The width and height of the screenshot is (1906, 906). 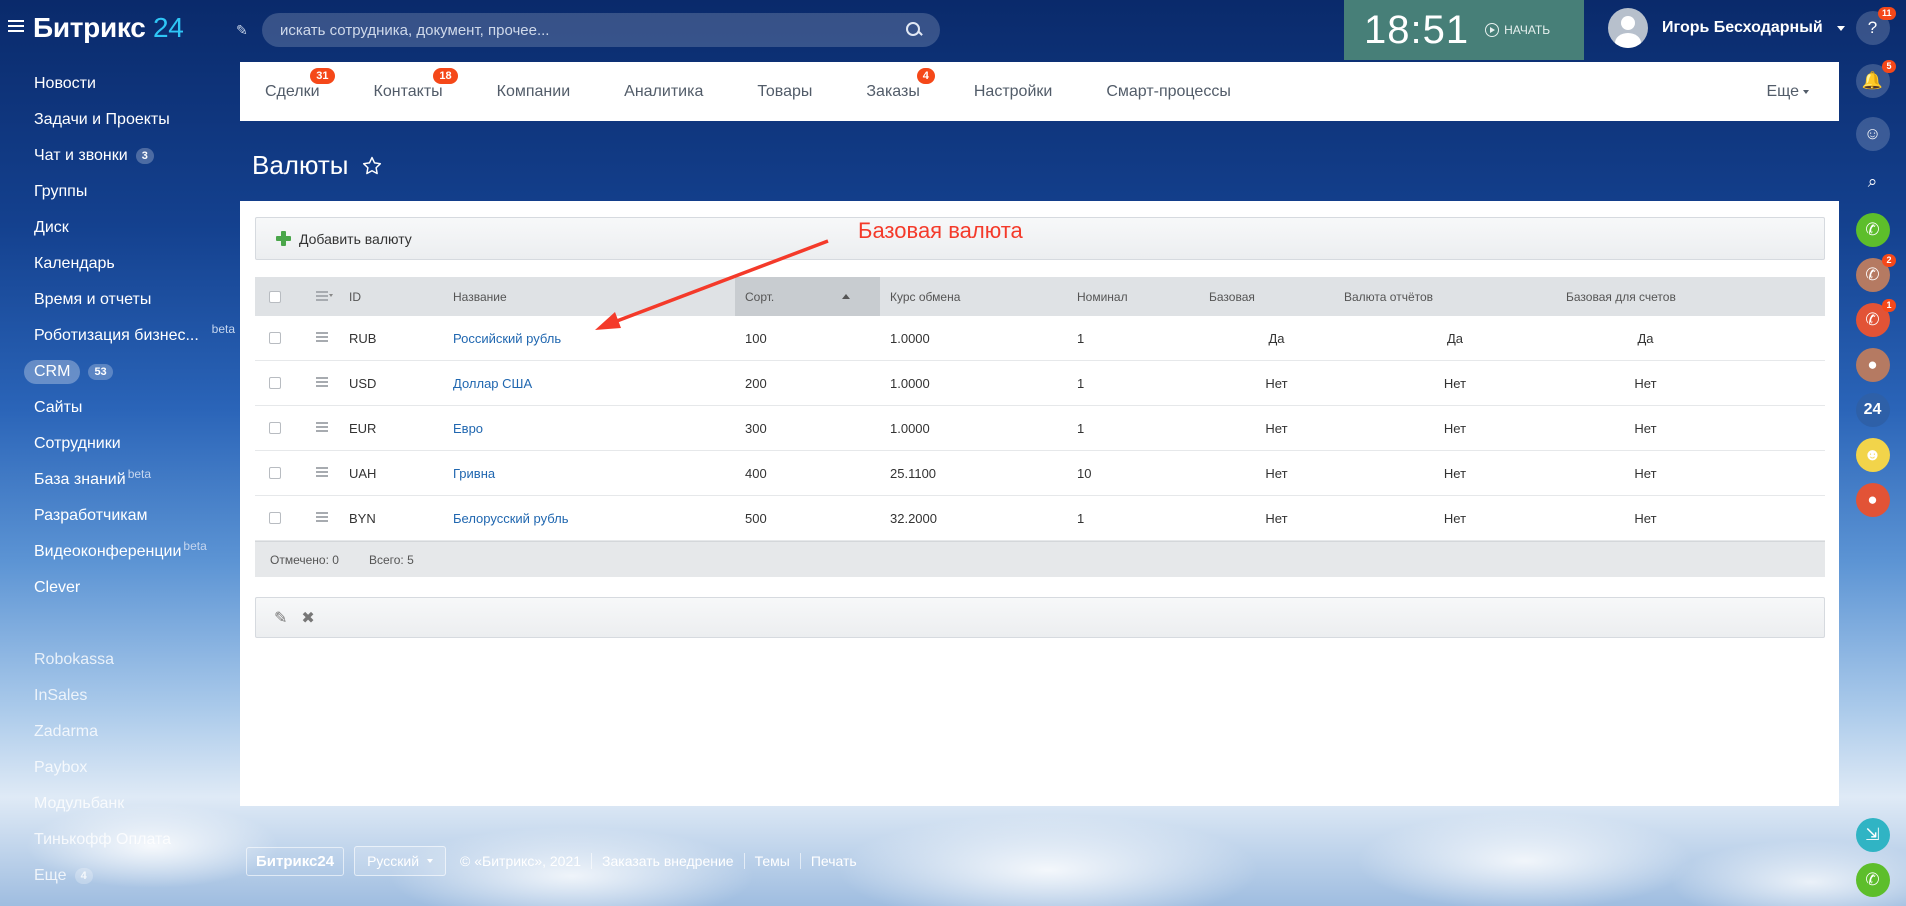 I want to click on selected-count: Отмечено: 0, so click(x=304, y=559).